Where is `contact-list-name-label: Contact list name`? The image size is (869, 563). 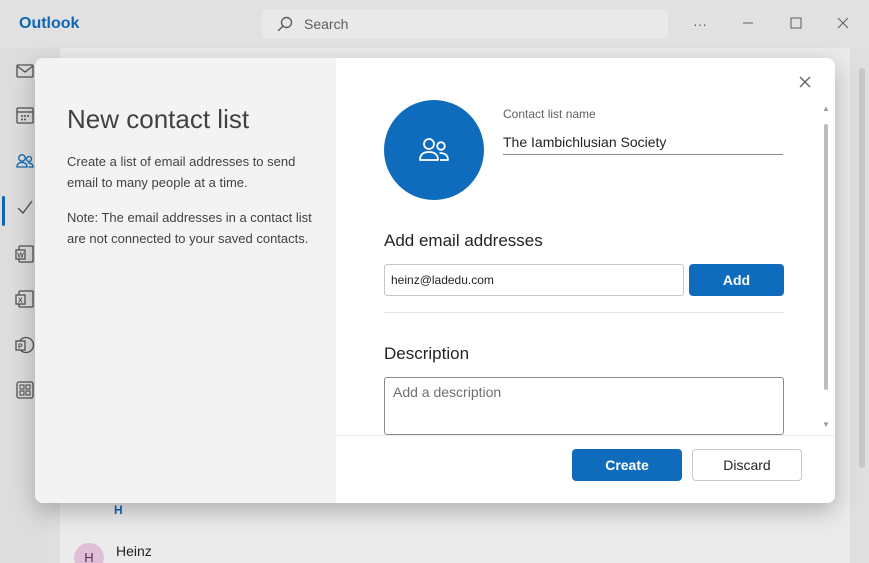
contact-list-name-label: Contact list name is located at coordinates (549, 114).